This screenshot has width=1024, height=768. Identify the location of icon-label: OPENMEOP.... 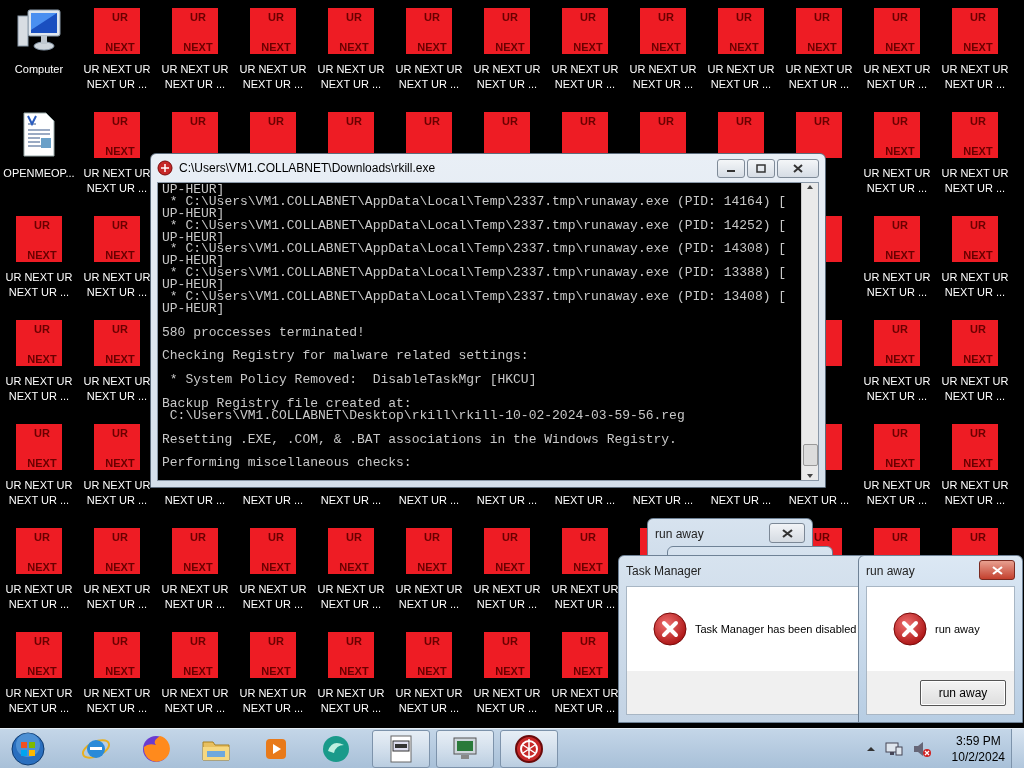
(39, 173).